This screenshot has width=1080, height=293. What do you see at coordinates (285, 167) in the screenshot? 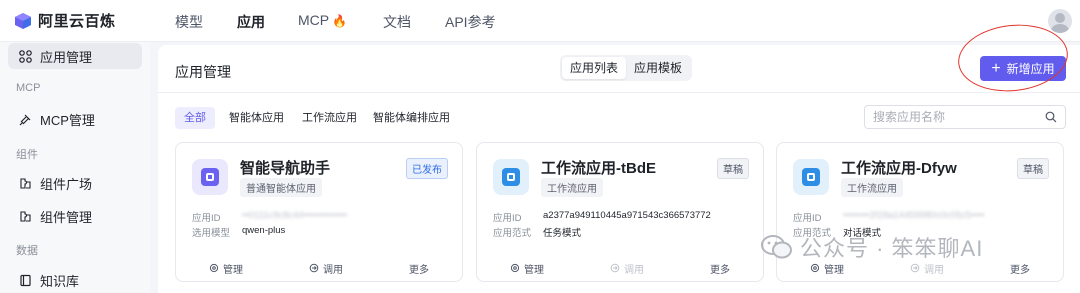
I see `card-title: 智能导航助手` at bounding box center [285, 167].